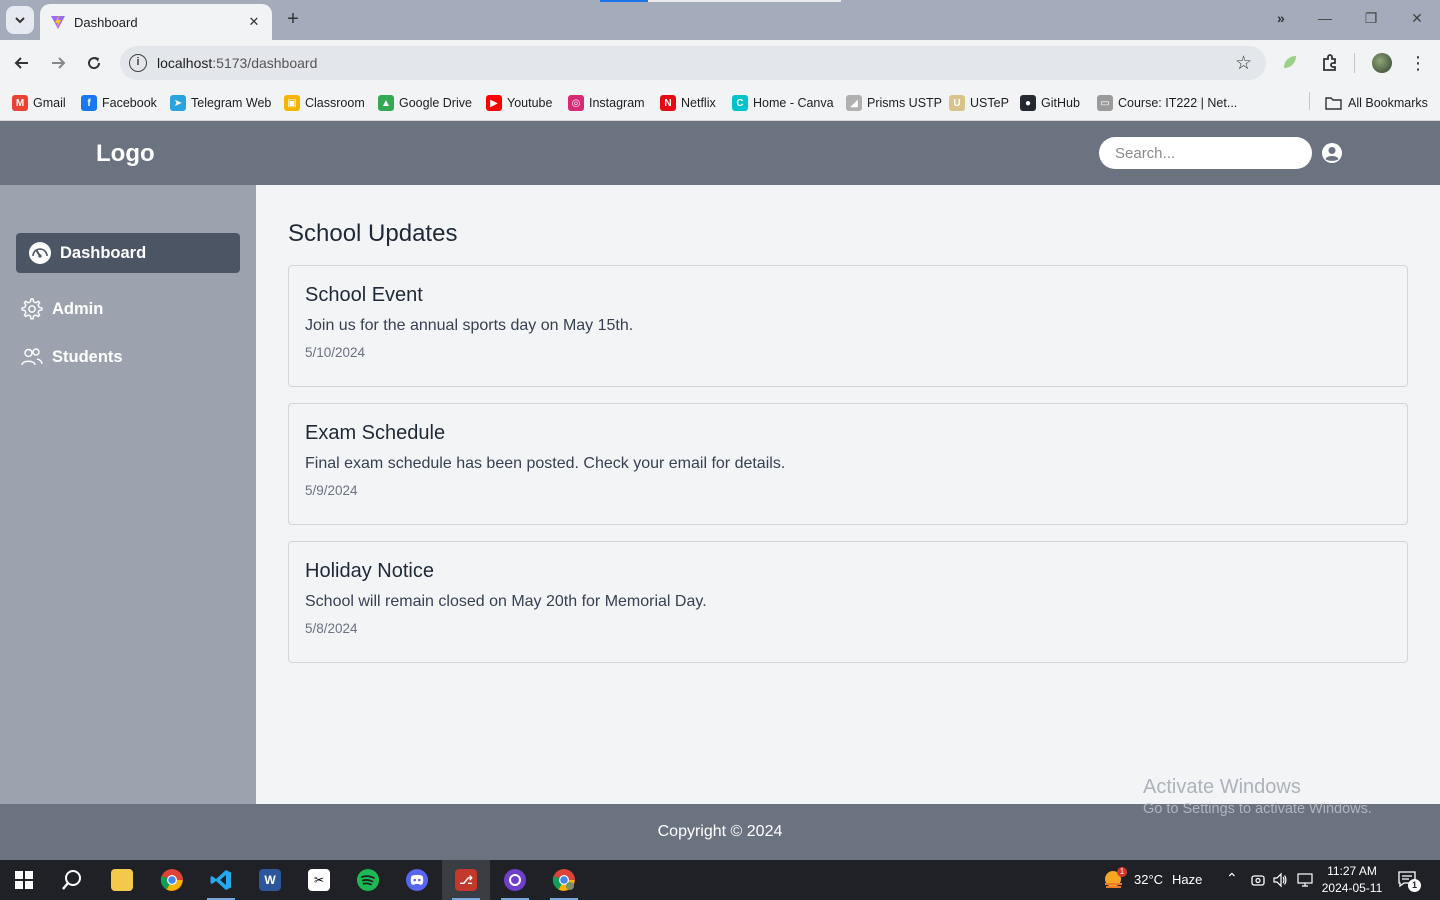 The height and width of the screenshot is (900, 1440). I want to click on chevron-up-icon: ⌃, so click(1232, 878).